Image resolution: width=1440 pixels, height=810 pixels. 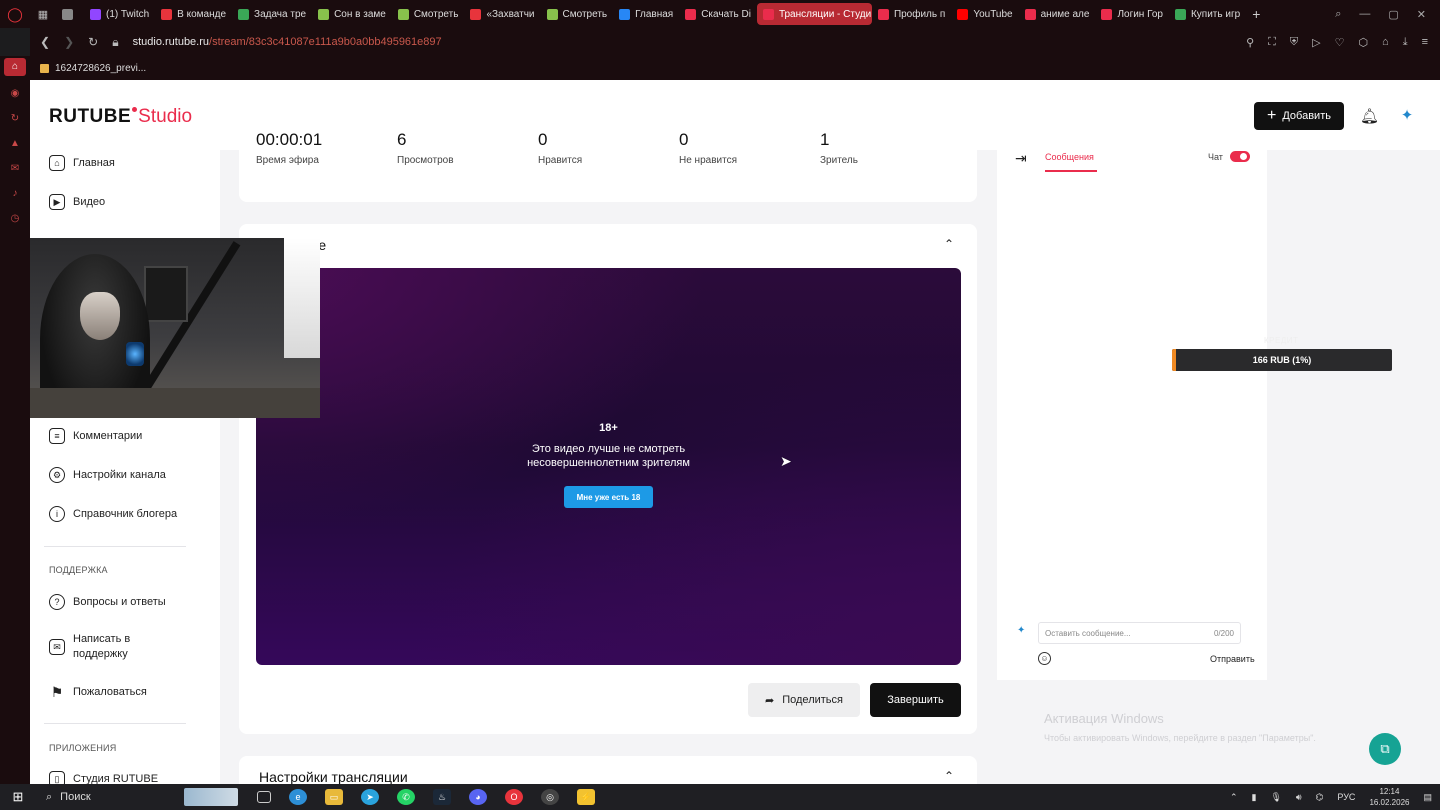 I want to click on browser-tab: Купить игр, so click(x=1207, y=14).